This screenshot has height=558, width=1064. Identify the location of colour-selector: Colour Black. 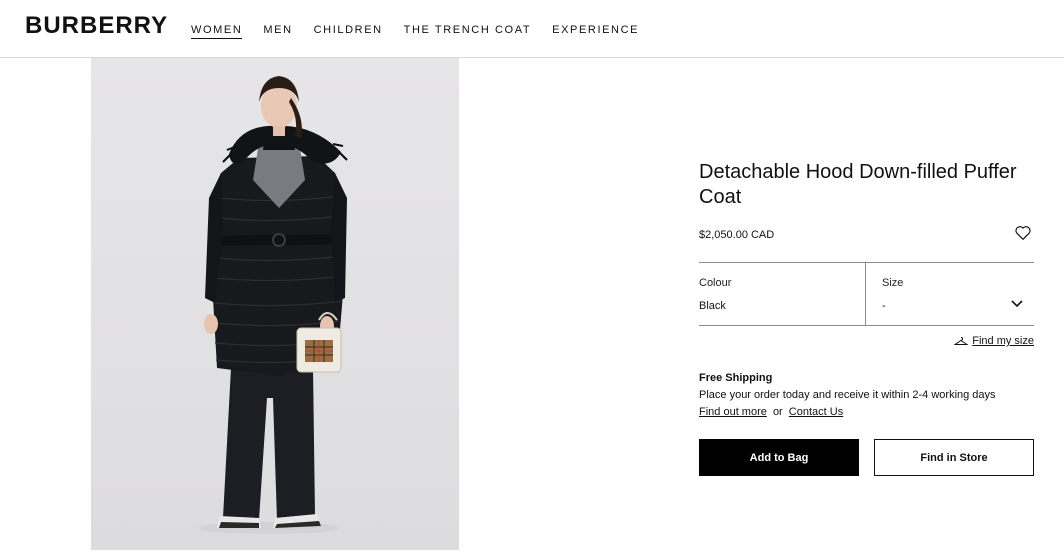
(782, 294).